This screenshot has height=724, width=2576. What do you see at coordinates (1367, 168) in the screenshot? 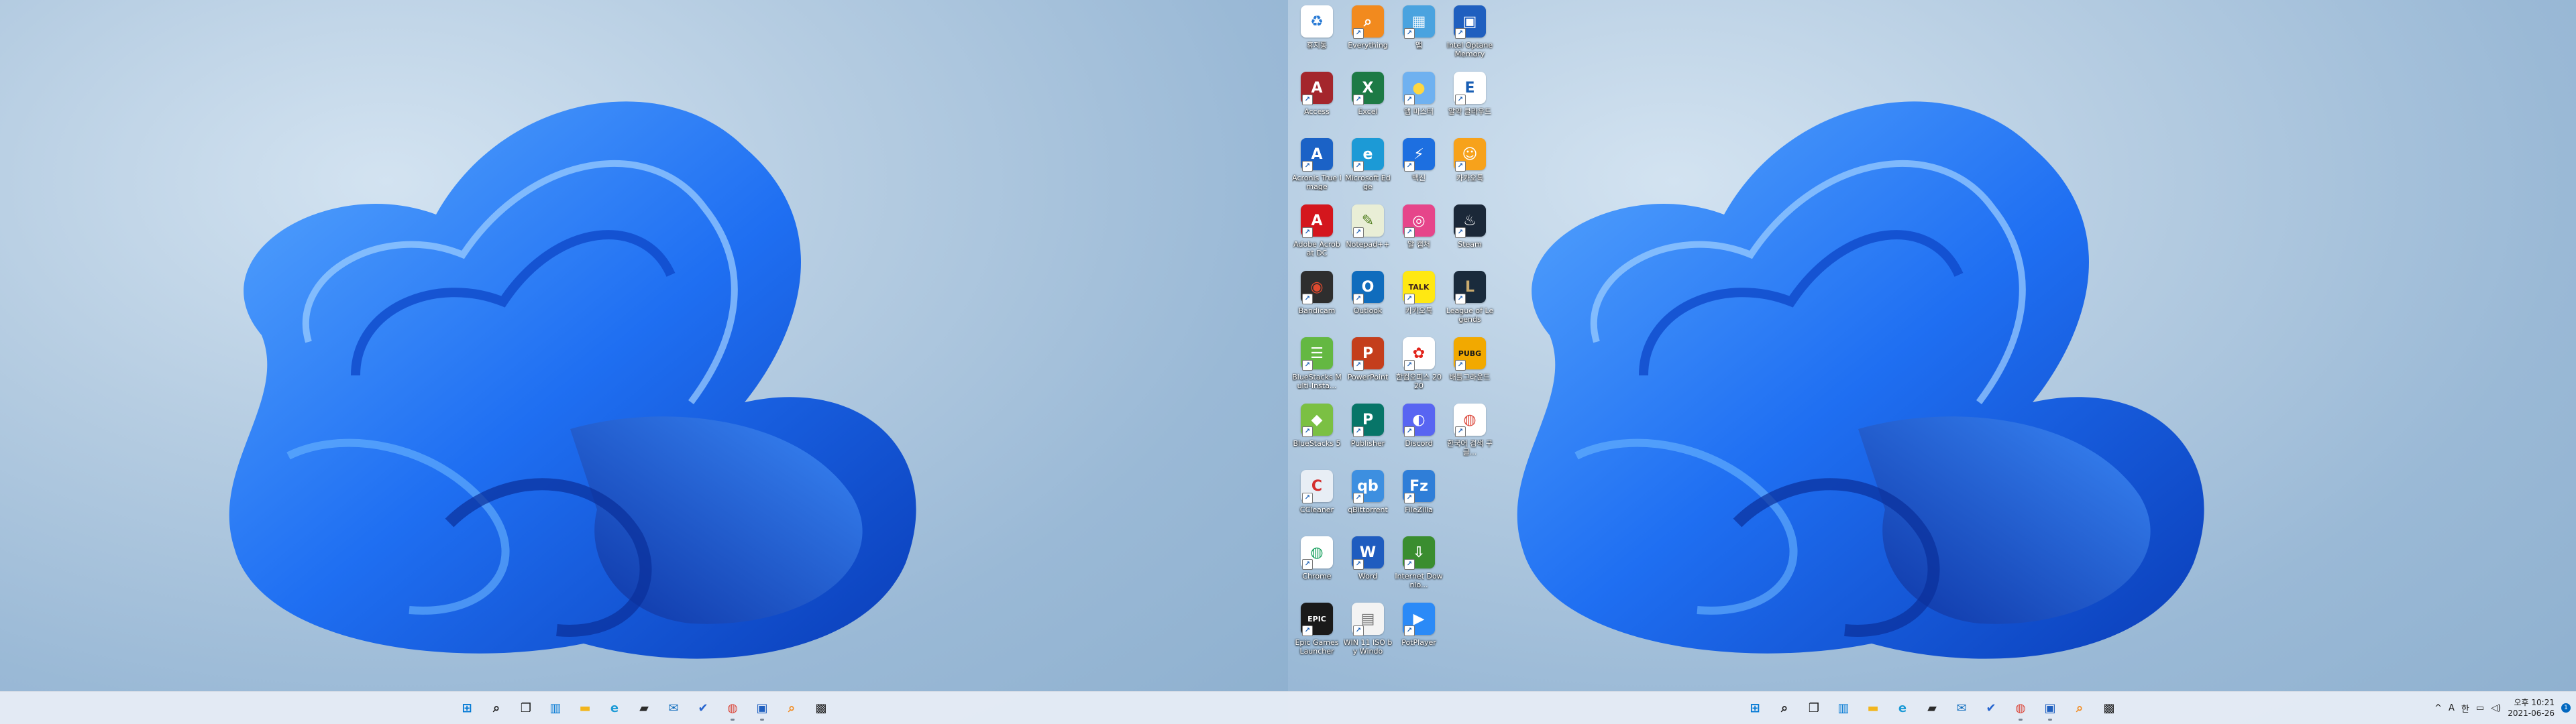
I see `desktop-icon: e ↗ Microsoft Edge` at bounding box center [1367, 168].